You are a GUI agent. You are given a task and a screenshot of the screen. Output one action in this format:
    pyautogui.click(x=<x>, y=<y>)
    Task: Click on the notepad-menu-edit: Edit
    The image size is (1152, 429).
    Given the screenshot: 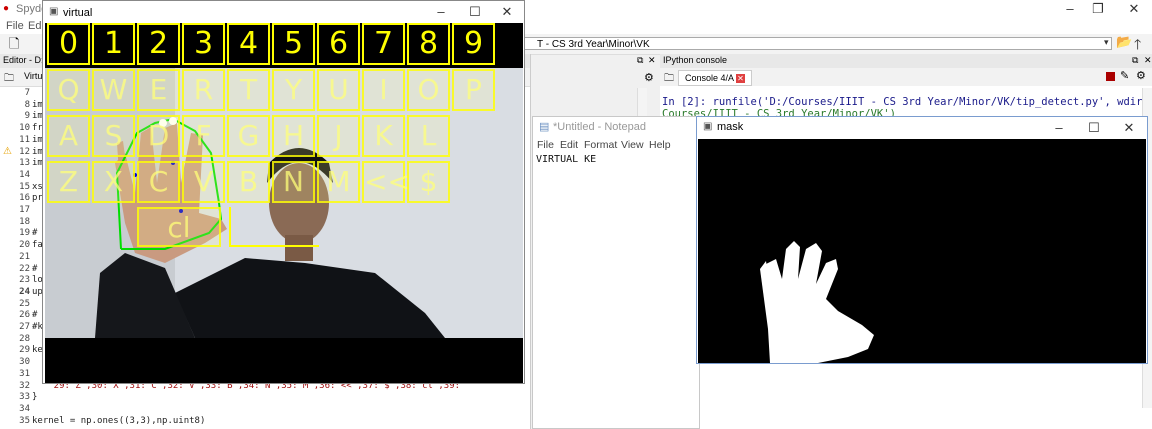 What is the action you would take?
    pyautogui.click(x=569, y=145)
    